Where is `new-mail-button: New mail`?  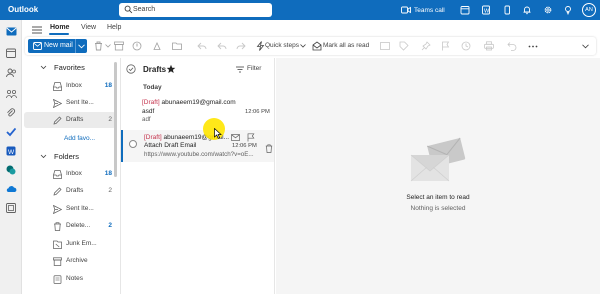
new-mail-button: New mail is located at coordinates (57, 46).